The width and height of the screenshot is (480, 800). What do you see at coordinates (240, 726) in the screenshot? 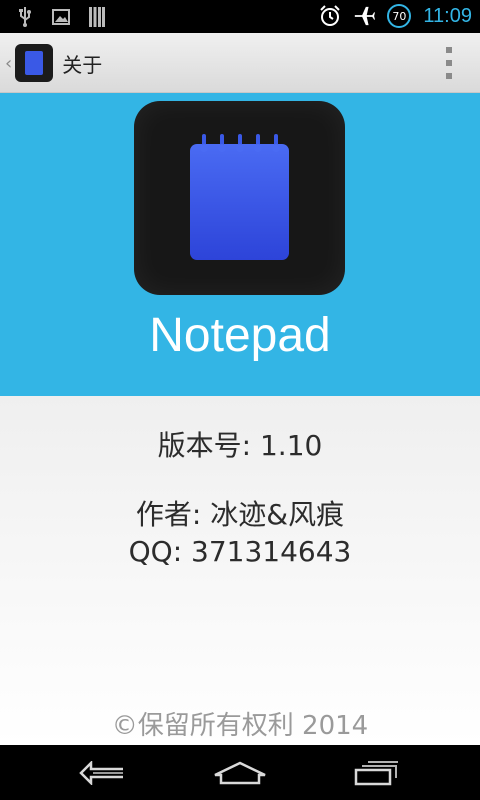
I see `copyright-text: ©保留所有权利 2014` at bounding box center [240, 726].